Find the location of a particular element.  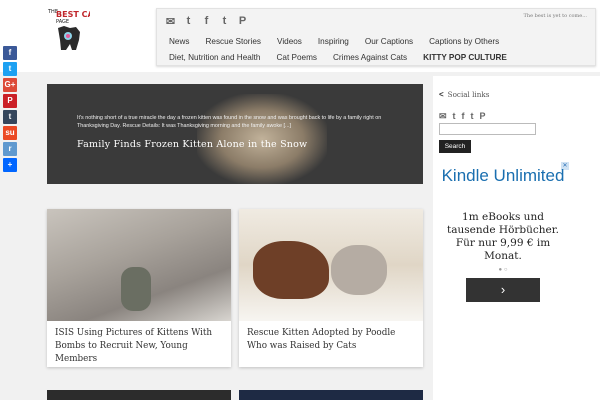

ad-brand: Kindle Unlimited is located at coordinates (503, 175).